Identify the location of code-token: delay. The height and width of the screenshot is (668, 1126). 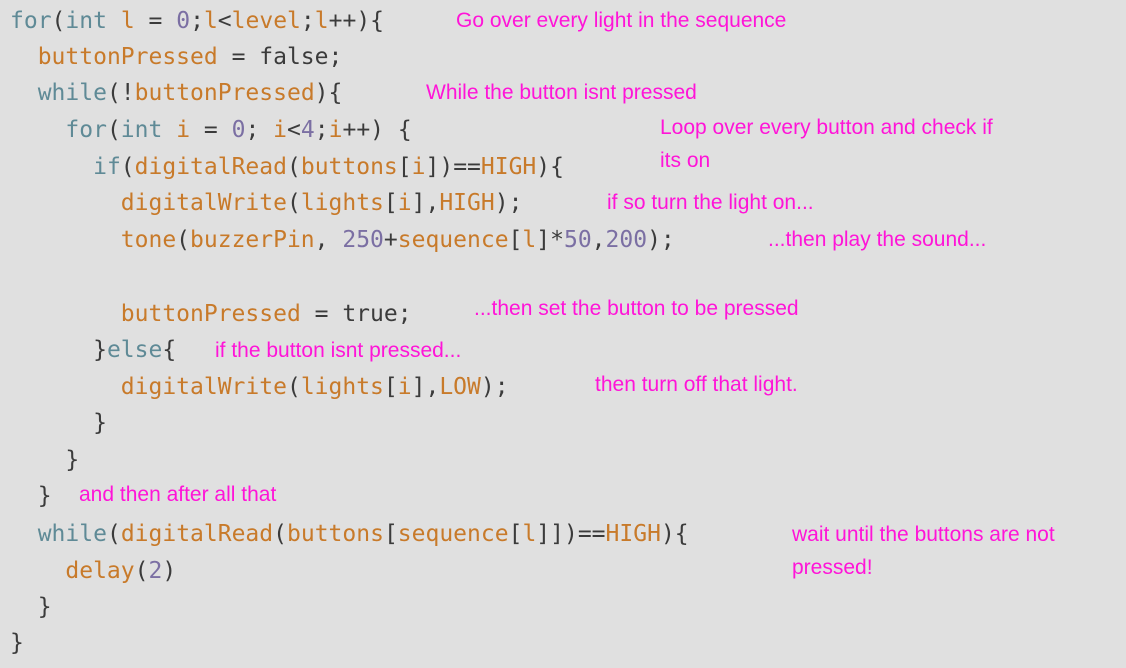
(100, 571).